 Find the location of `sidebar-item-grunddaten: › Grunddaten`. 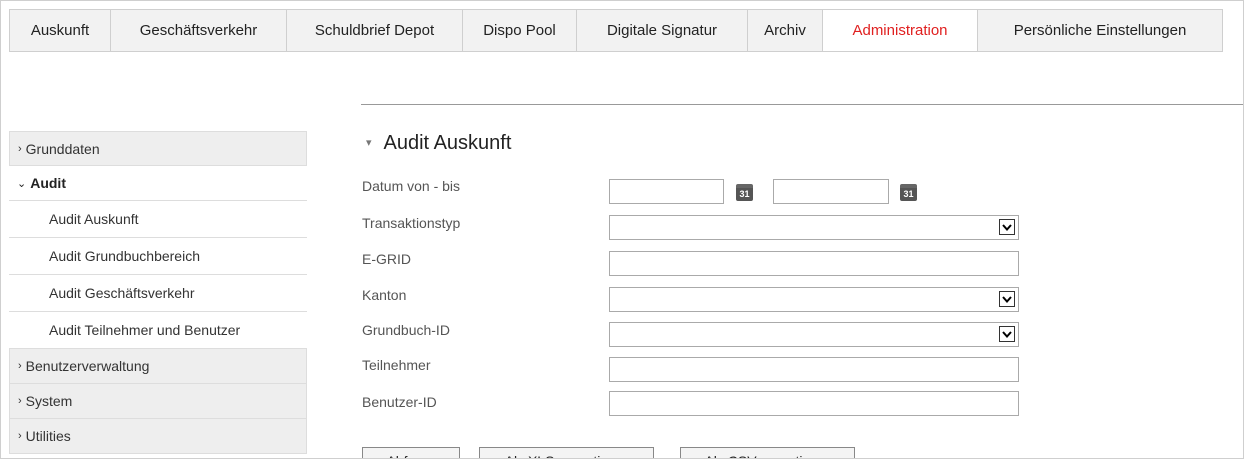

sidebar-item-grunddaten: › Grunddaten is located at coordinates (158, 148).